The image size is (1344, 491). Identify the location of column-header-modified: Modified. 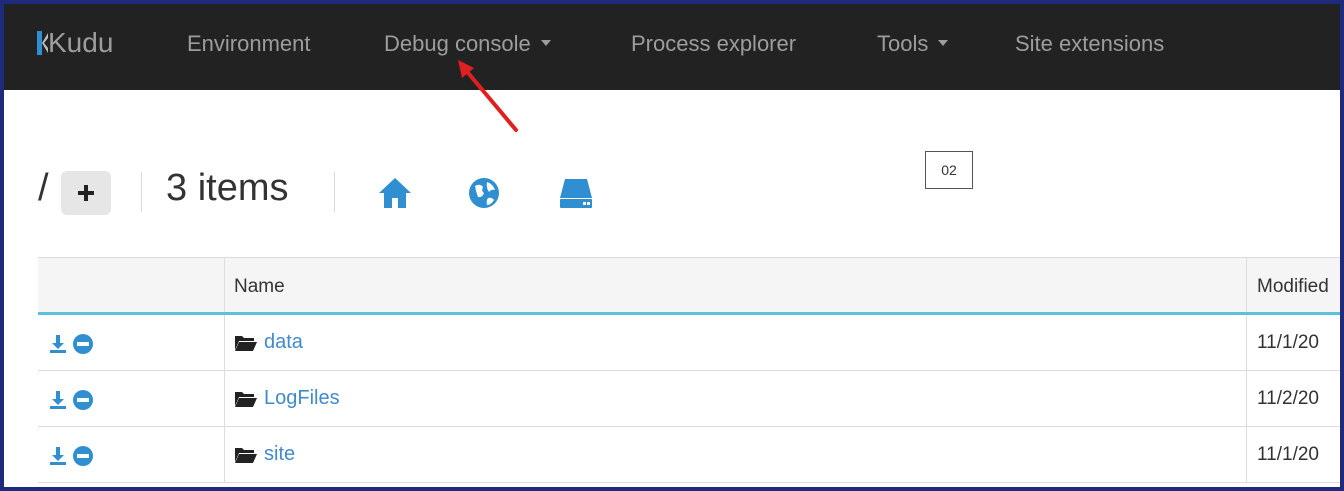
(1293, 287).